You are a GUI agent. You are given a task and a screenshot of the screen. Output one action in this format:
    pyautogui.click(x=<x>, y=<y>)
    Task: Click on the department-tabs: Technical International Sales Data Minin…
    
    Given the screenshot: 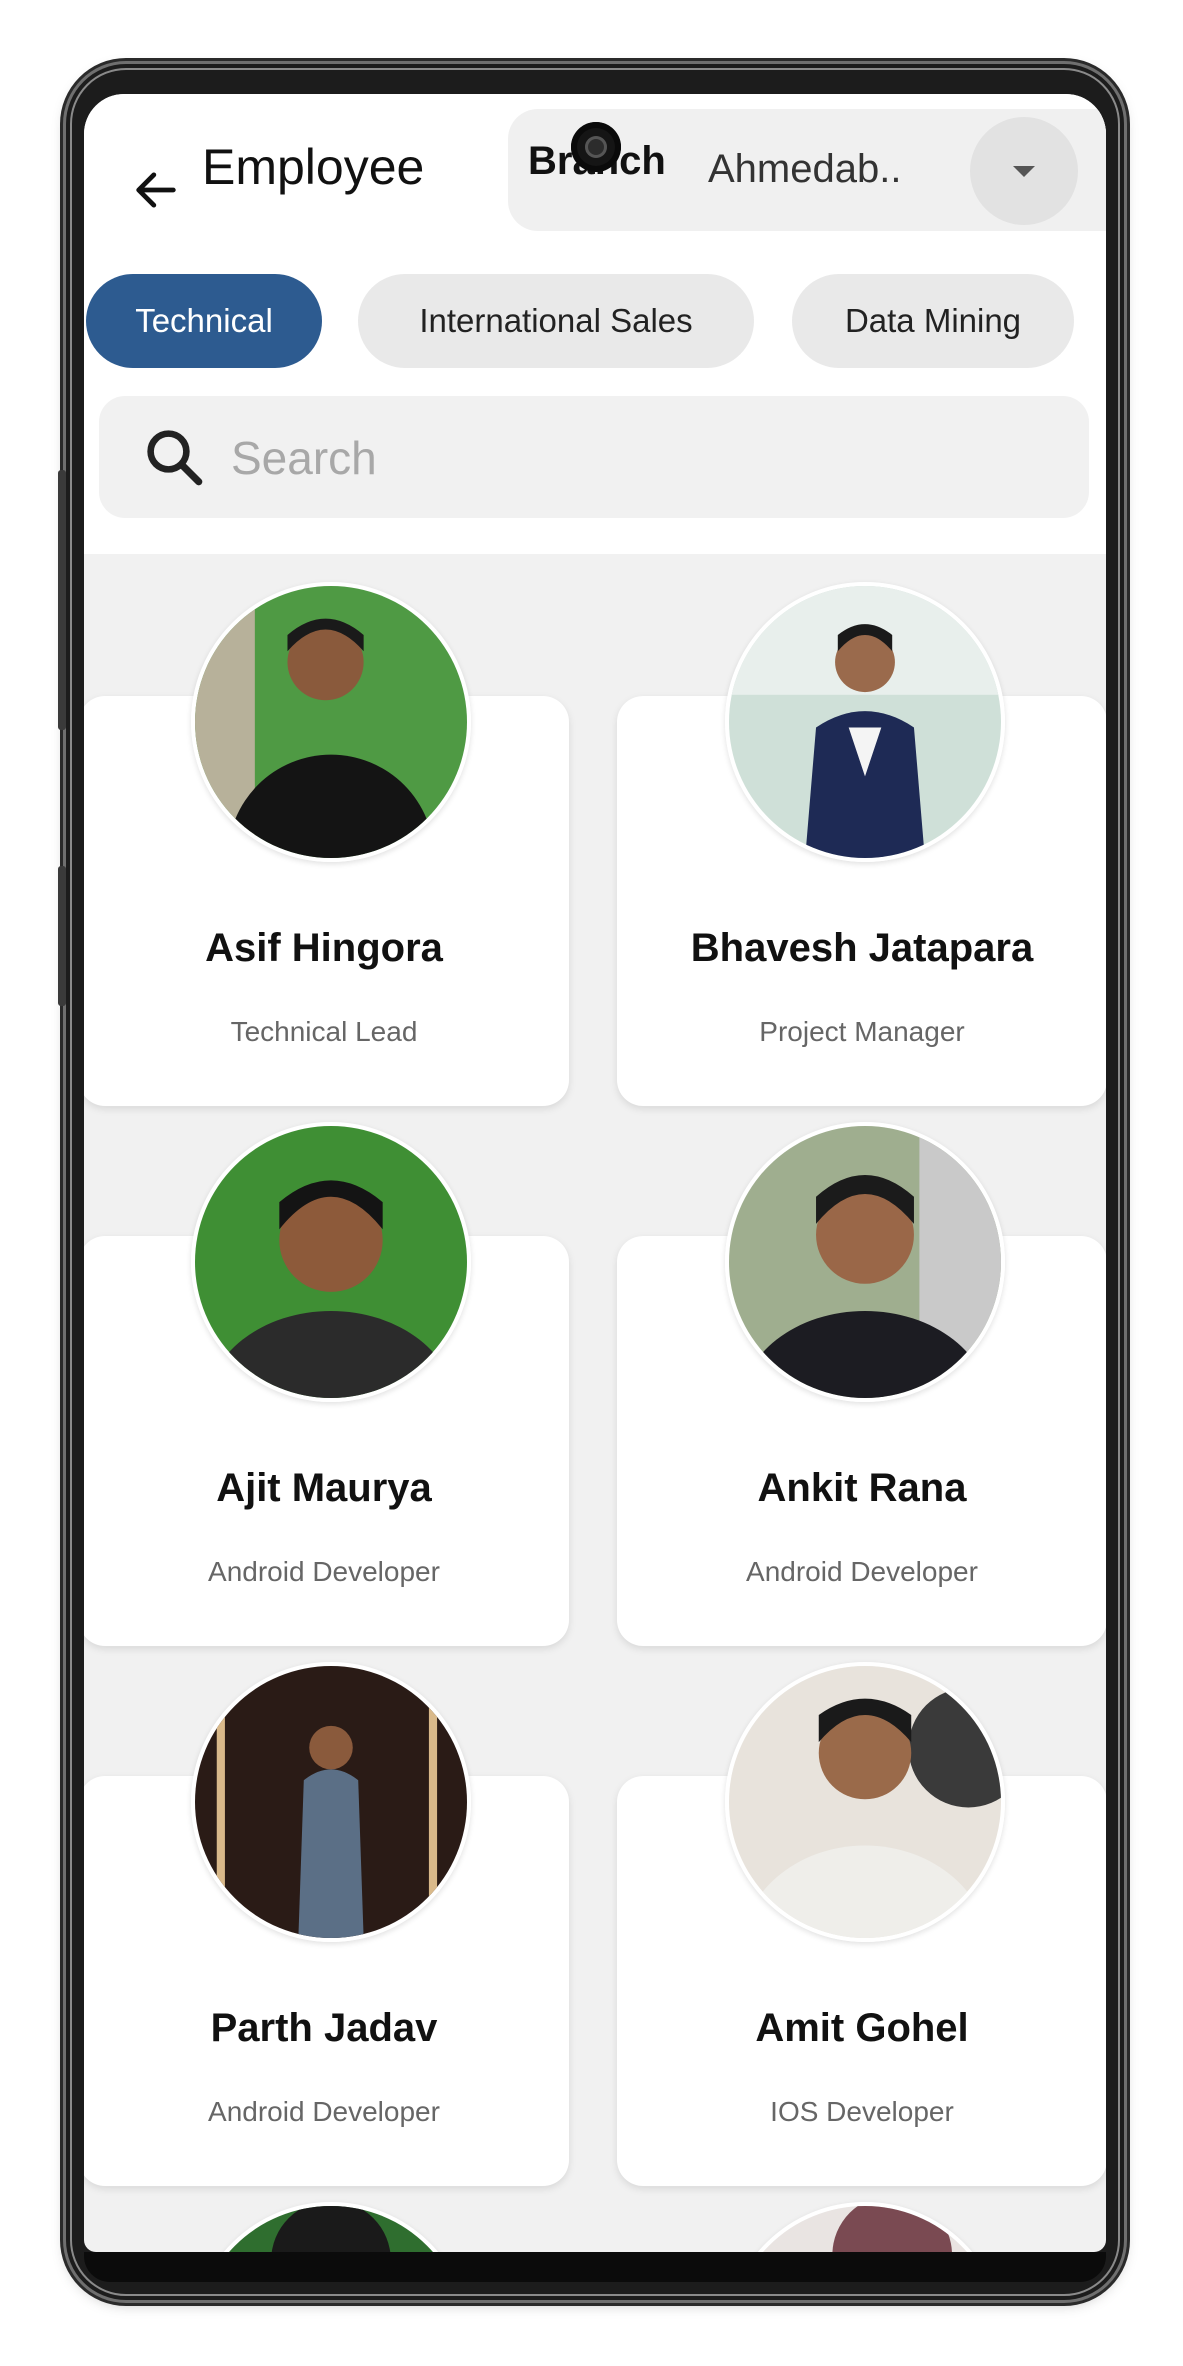 What is the action you would take?
    pyautogui.click(x=595, y=321)
    